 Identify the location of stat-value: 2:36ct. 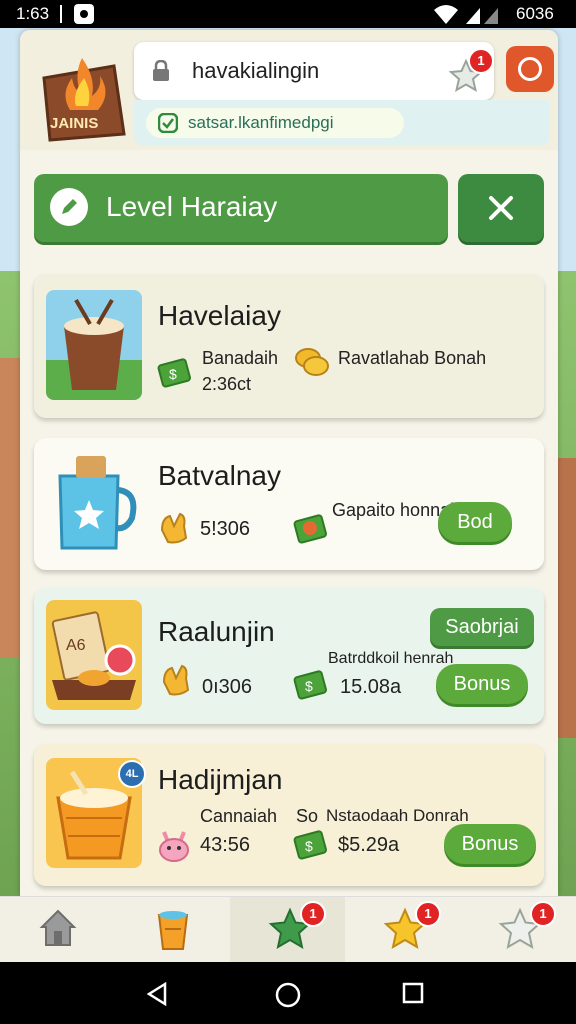
(227, 384).